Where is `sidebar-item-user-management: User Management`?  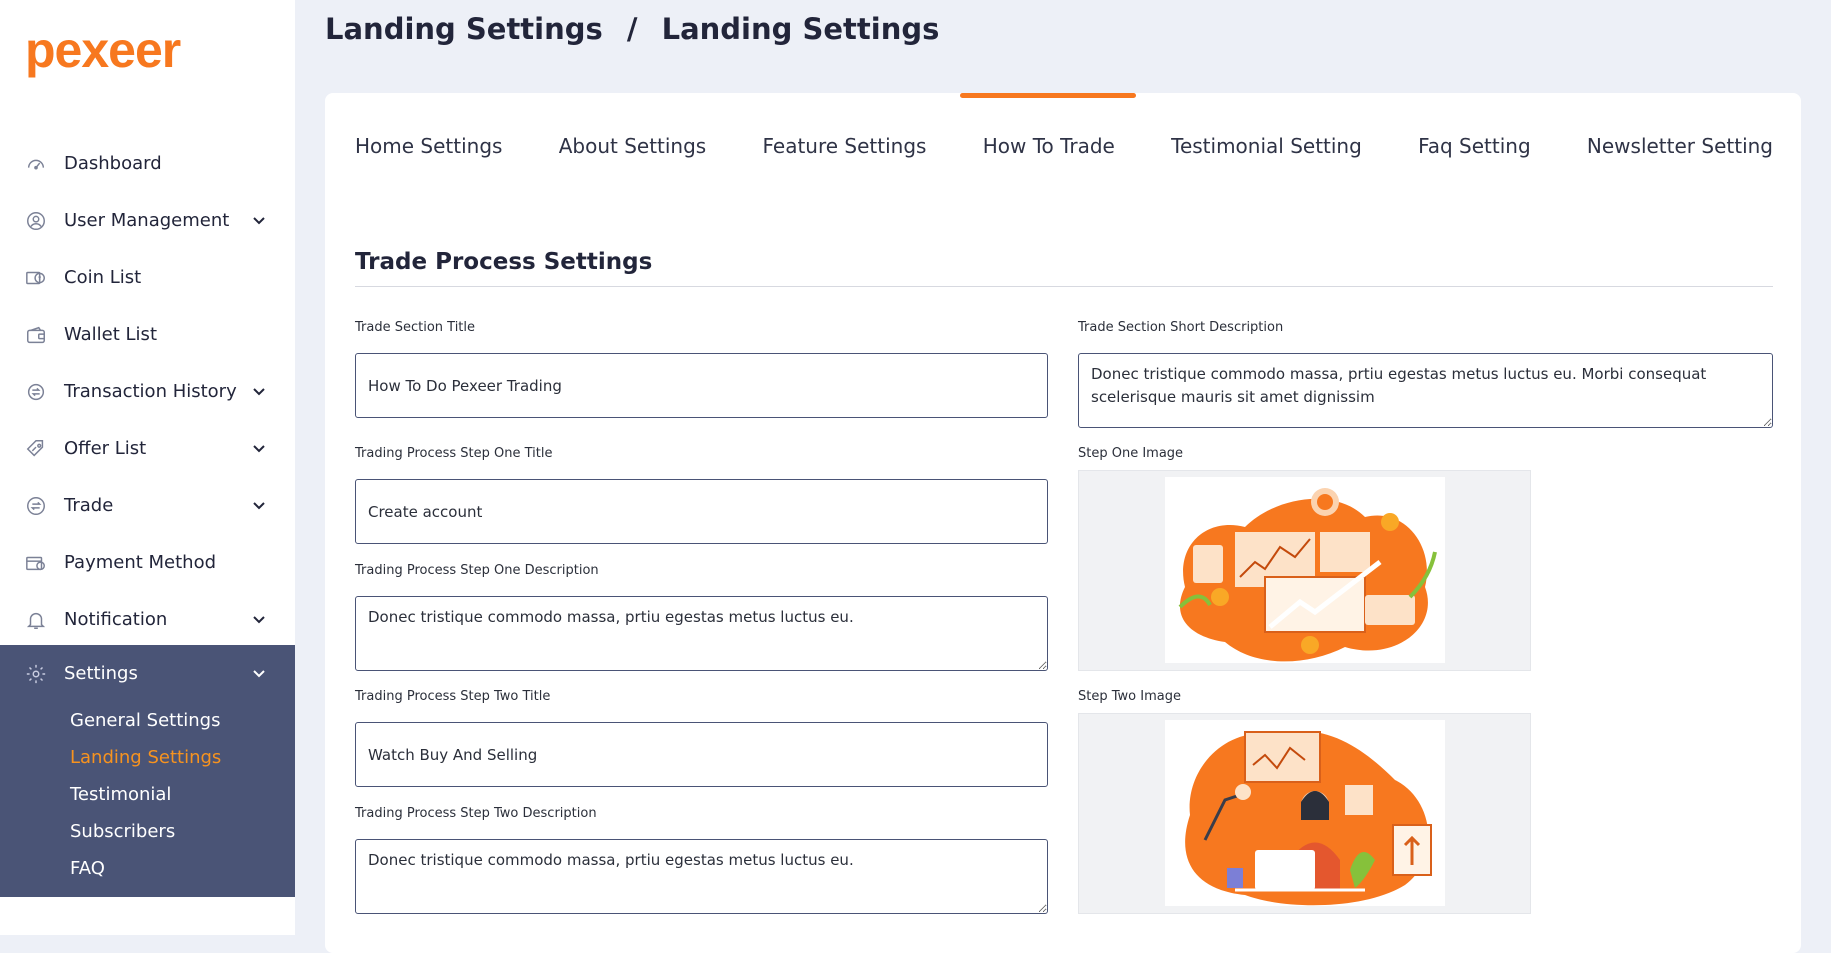 sidebar-item-user-management: User Management is located at coordinates (147, 220).